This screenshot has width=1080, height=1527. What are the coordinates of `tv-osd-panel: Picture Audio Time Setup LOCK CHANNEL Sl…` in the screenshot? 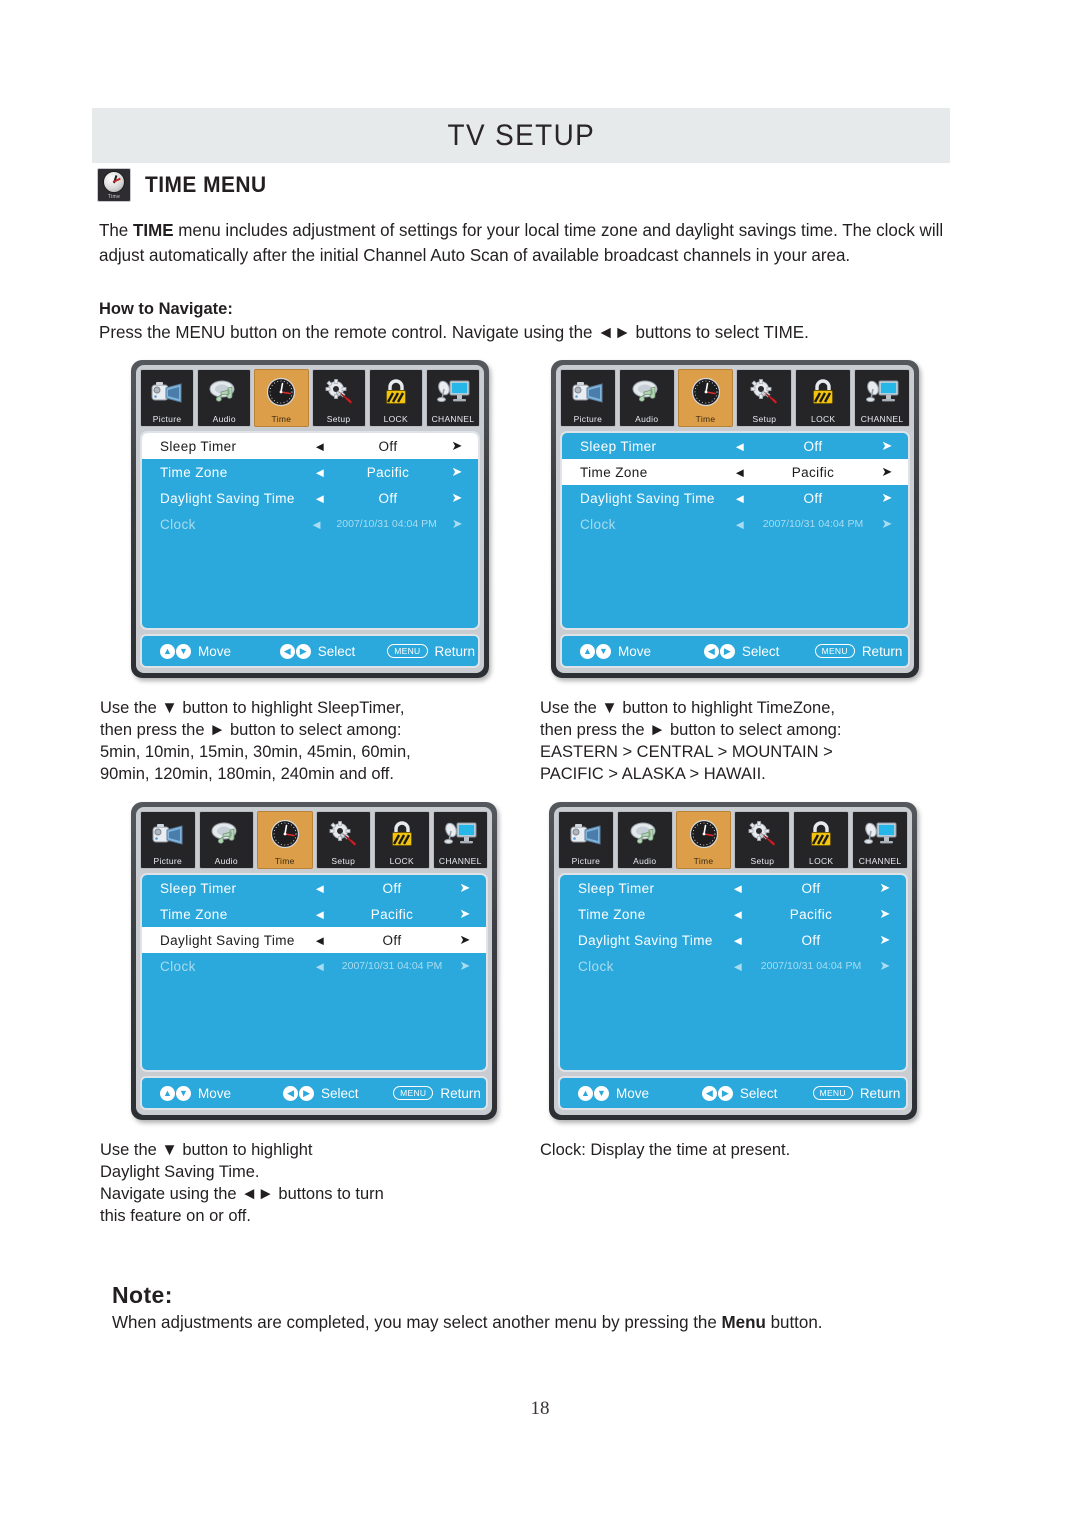 It's located at (310, 519).